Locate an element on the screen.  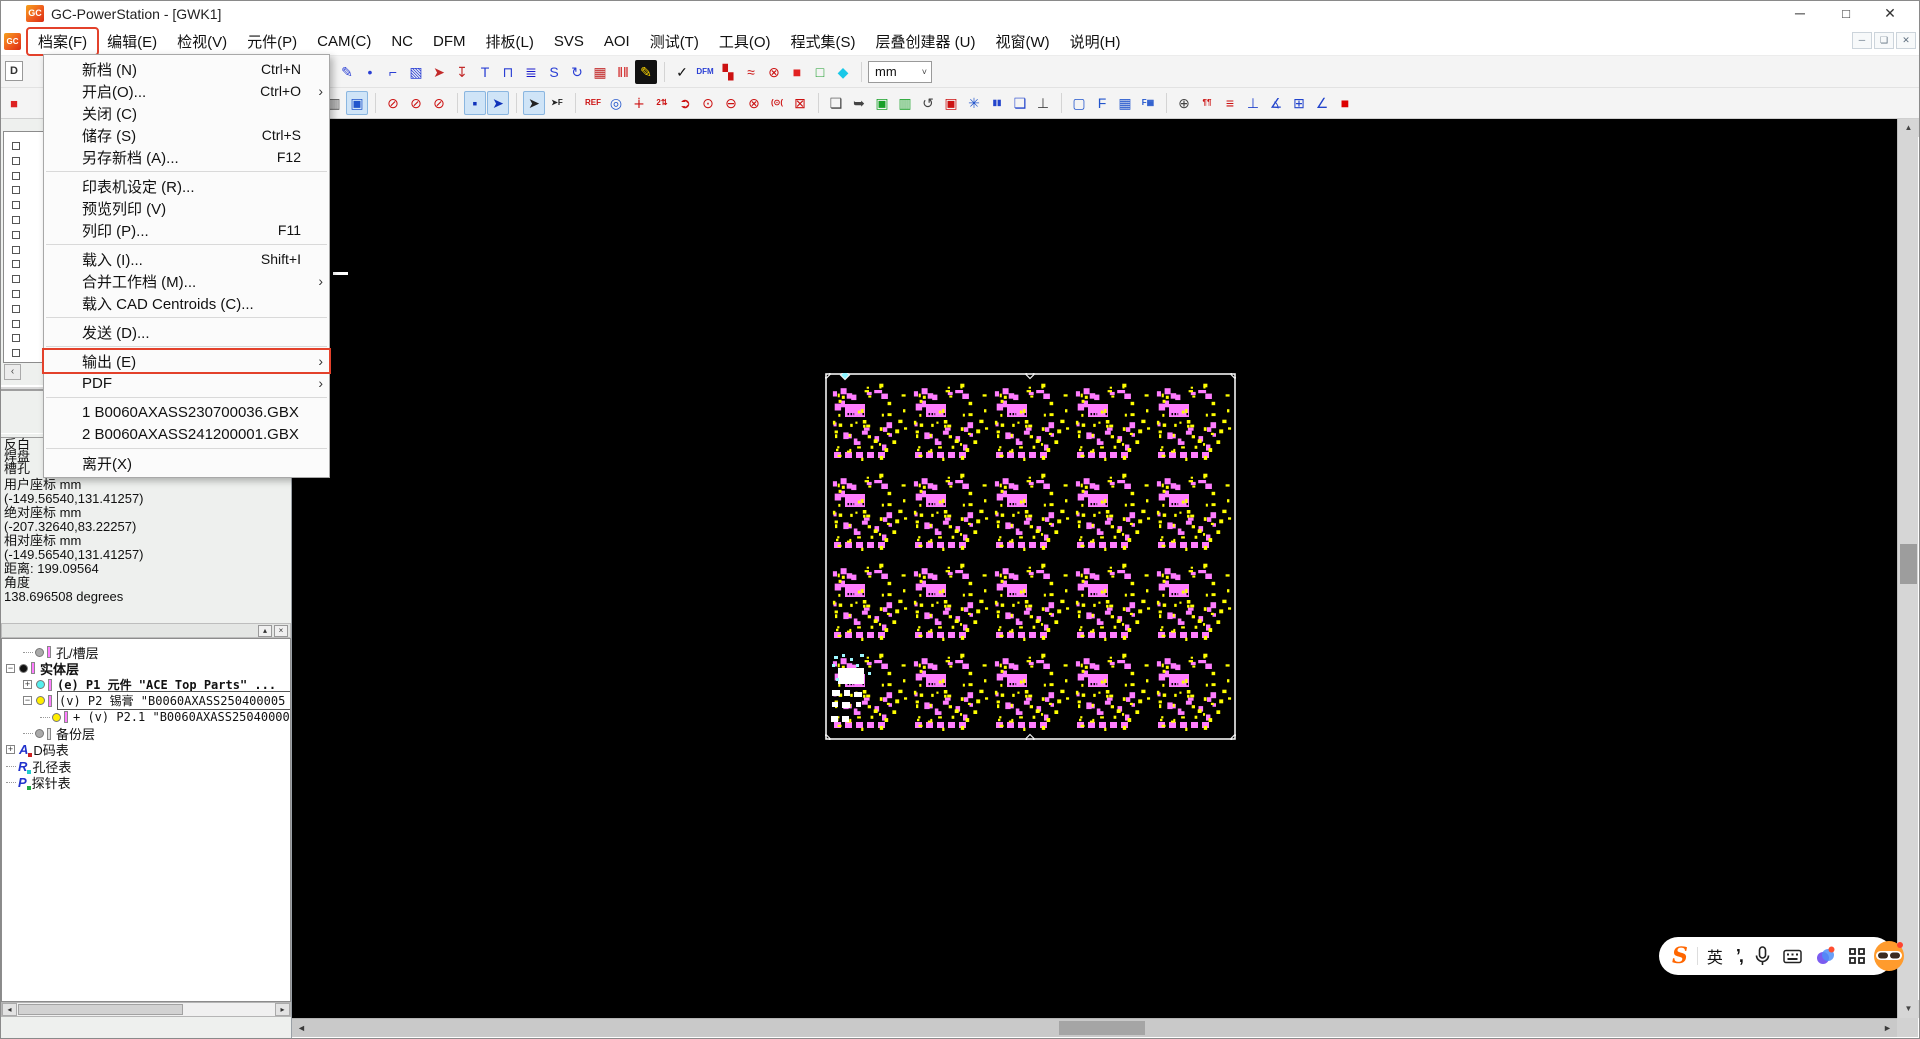
snap-mode-icon: ▪ is located at coordinates (475, 103).